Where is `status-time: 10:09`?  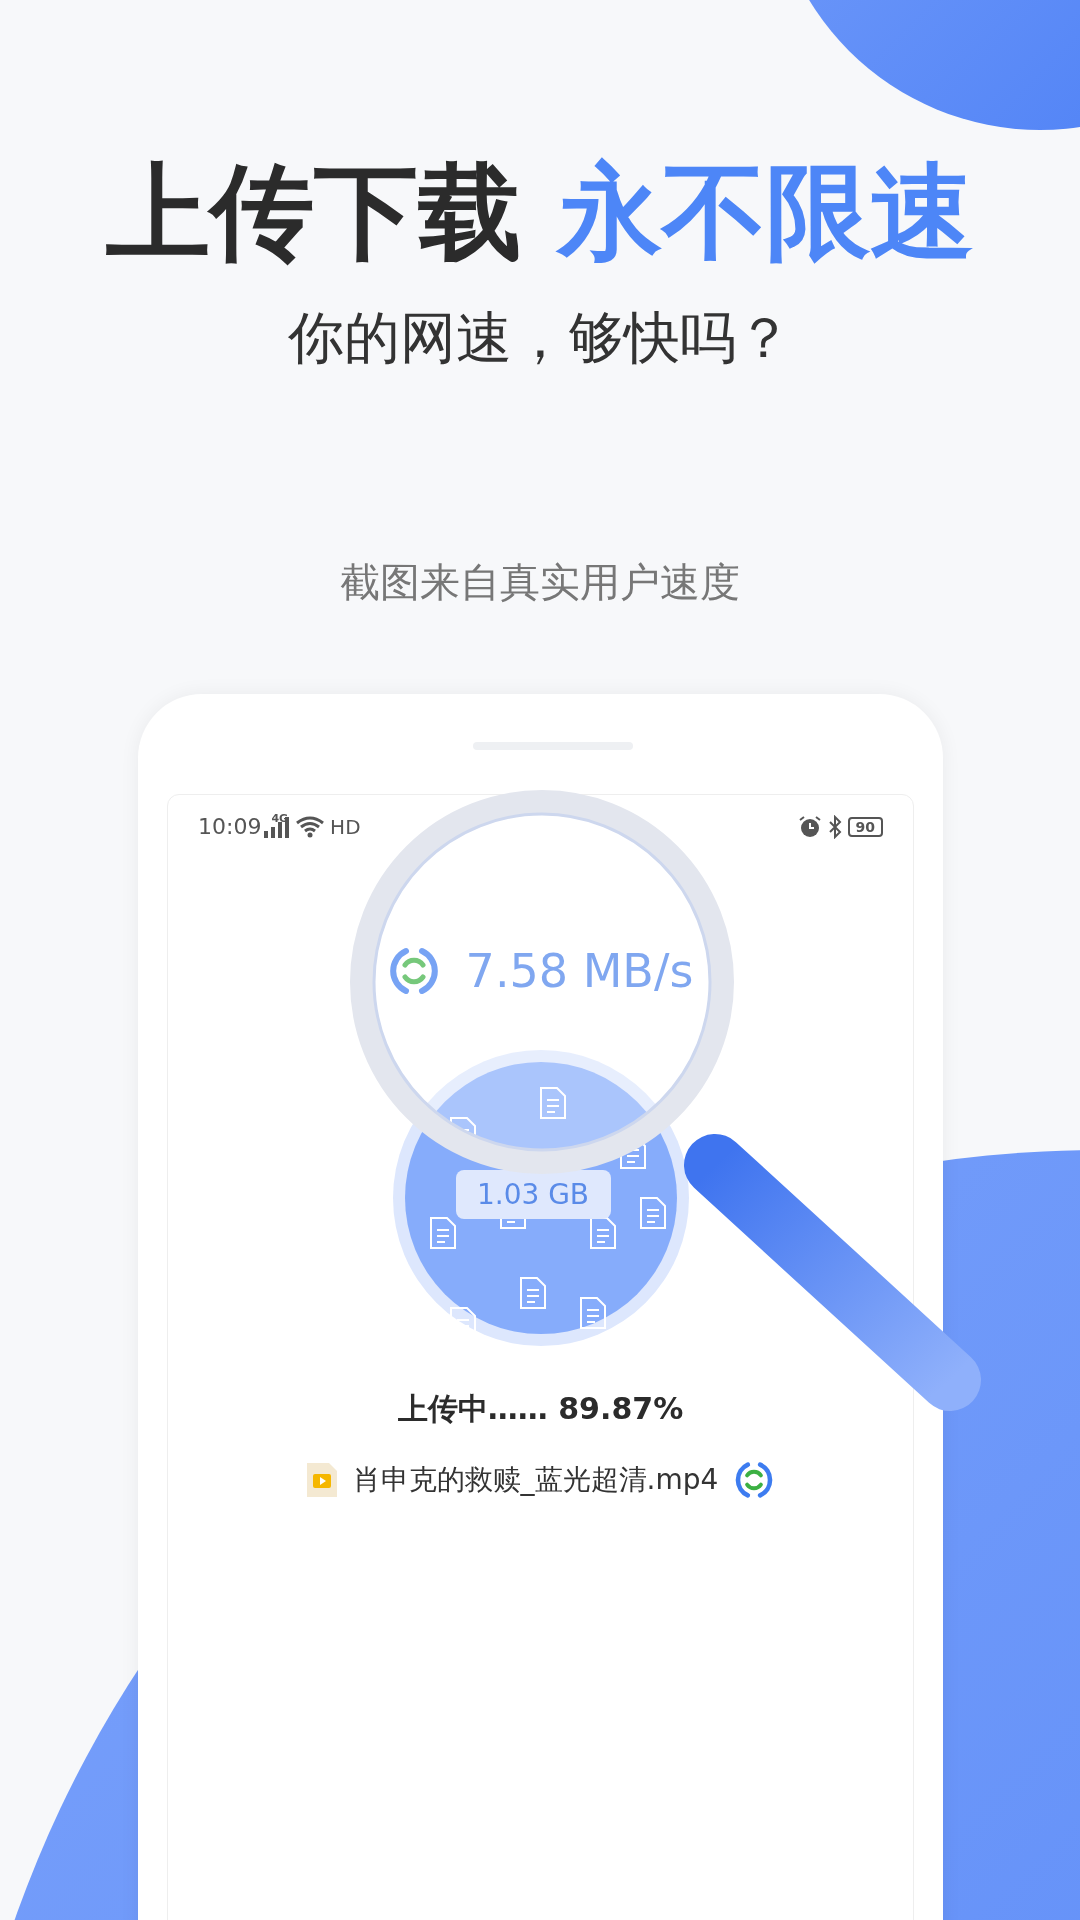
status-time: 10:09 is located at coordinates (230, 827).